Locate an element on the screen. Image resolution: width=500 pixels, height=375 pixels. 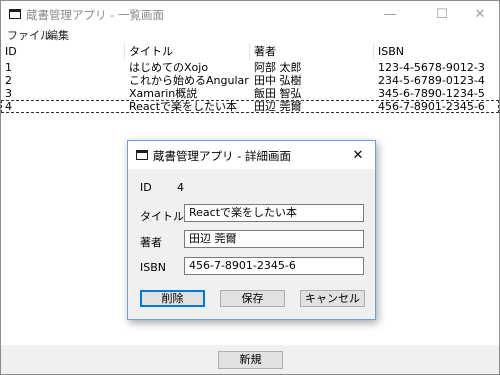
app-window-icon is located at coordinates (15, 14).